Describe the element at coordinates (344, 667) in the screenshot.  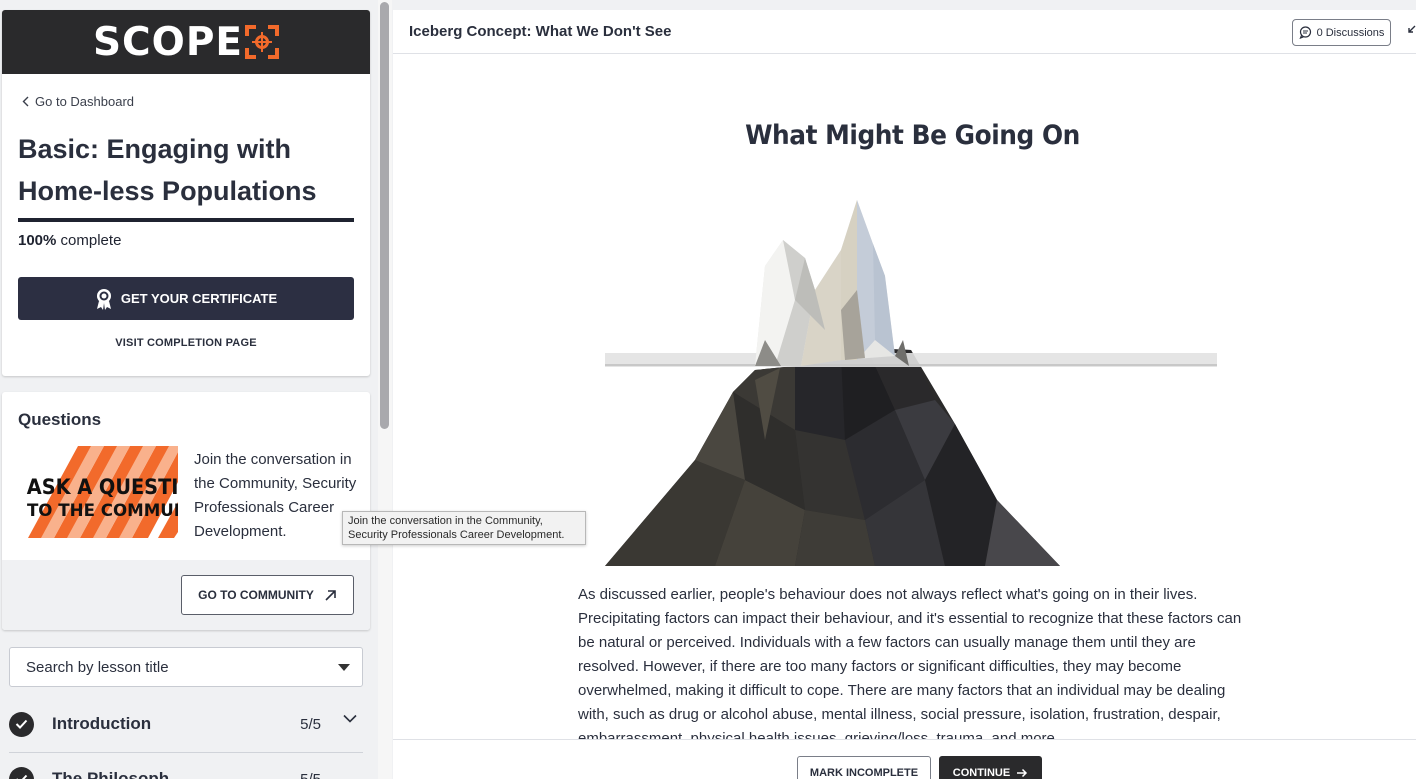
I see `dropdown-caret-icon` at that location.